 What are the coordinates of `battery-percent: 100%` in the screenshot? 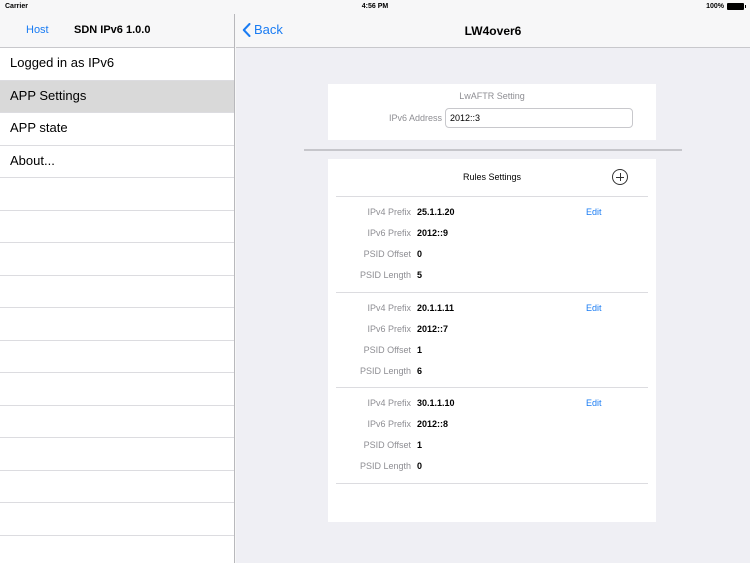 It's located at (715, 6).